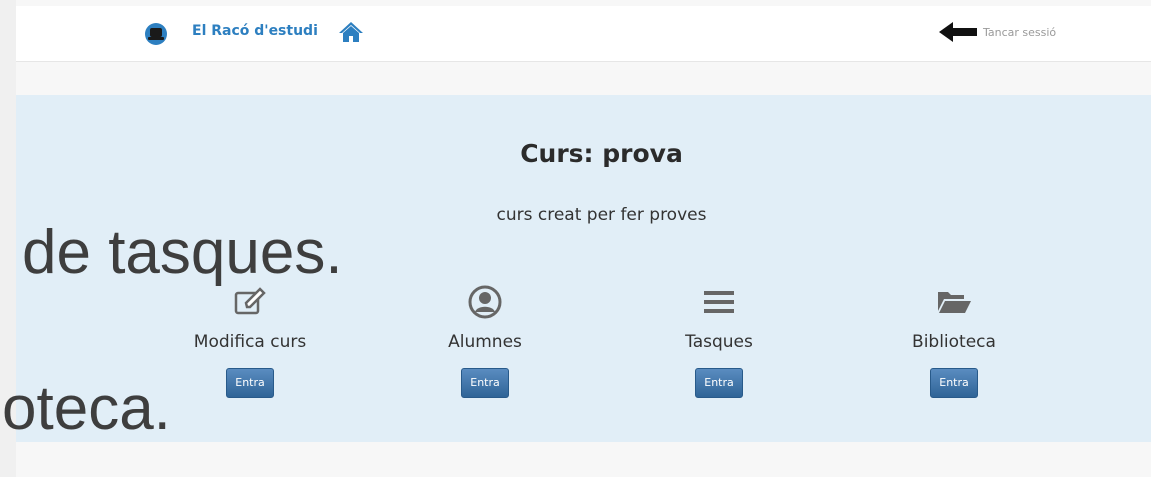 Image resolution: width=1151 pixels, height=477 pixels. I want to click on list-icon, so click(719, 302).